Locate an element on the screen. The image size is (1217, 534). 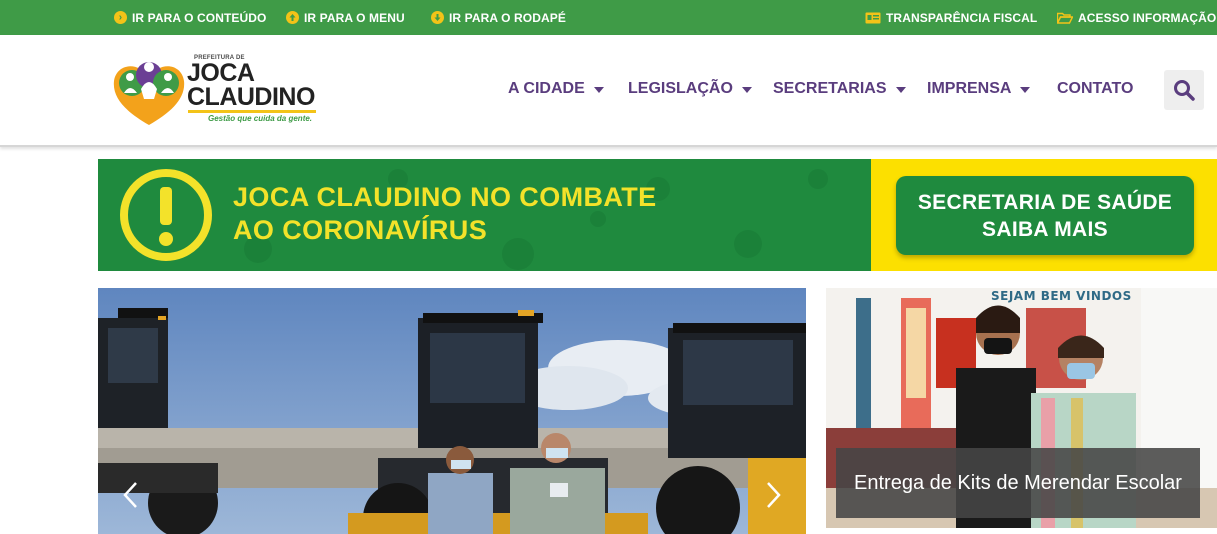
logo-emblem is located at coordinates (149, 93).